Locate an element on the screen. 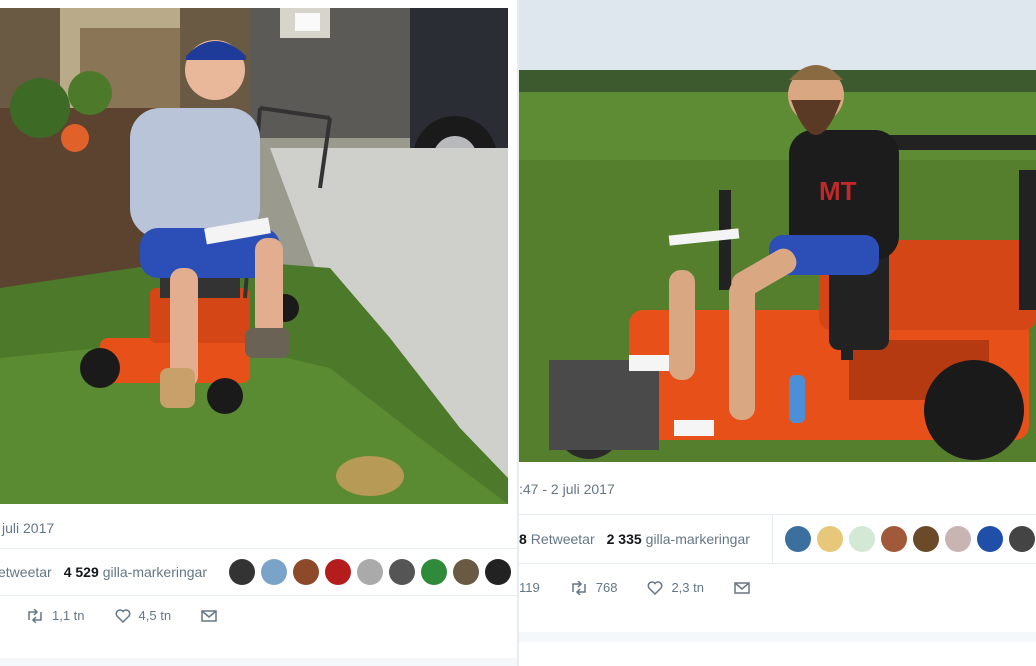 This screenshot has height=666, width=1036. retweet-count: 768 is located at coordinates (606, 587).